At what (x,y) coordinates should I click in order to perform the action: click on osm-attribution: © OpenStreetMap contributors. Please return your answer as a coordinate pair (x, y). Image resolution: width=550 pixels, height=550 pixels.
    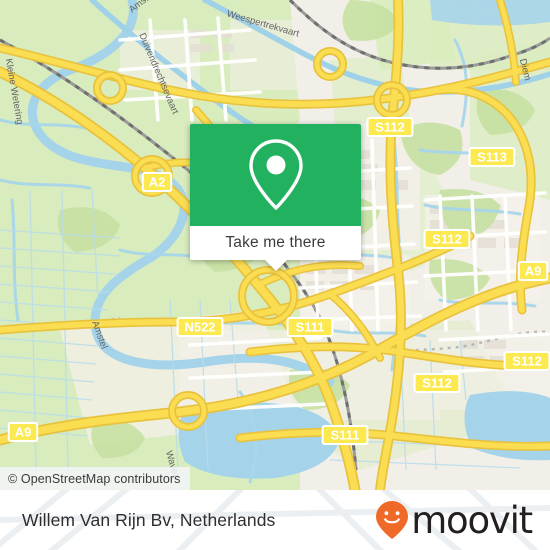
    Looking at the image, I should click on (95, 478).